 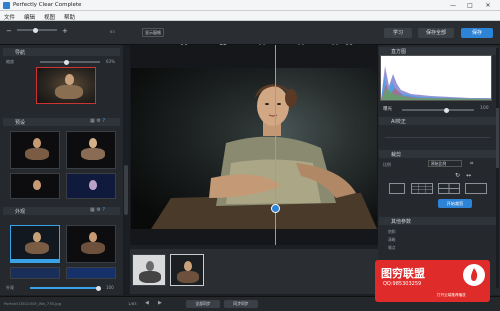 What do you see at coordinates (445, 163) in the screenshot?
I see `crop-ratio-select: 原始比例` at bounding box center [445, 163].